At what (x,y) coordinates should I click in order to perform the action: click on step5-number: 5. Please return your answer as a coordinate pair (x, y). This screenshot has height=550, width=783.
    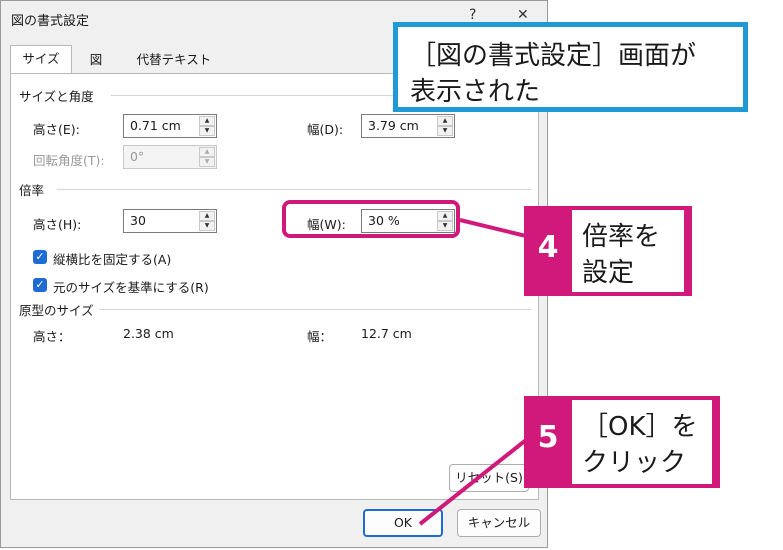
    Looking at the image, I should click on (548, 437).